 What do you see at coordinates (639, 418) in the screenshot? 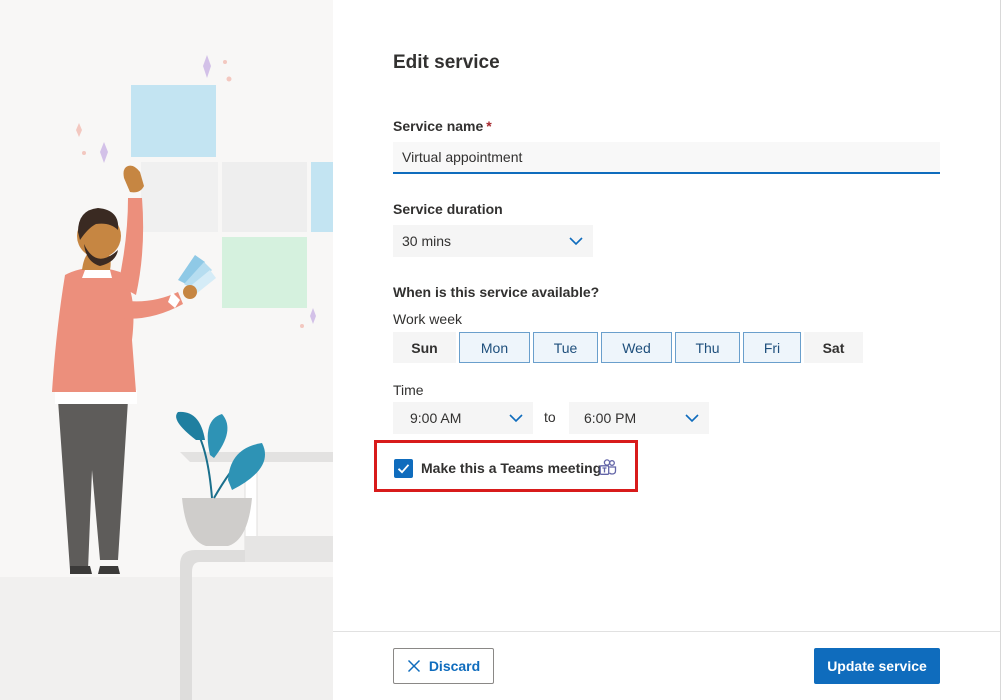
I see `end-time-dropdown: 6:00 PM` at bounding box center [639, 418].